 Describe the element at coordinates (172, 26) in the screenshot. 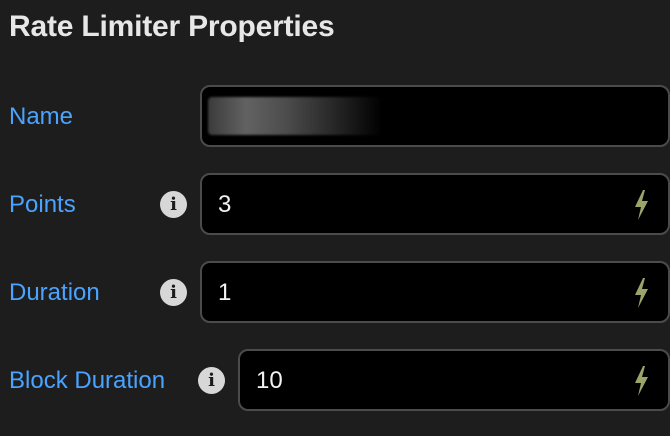

I see `panel-title: Rate Limiter Properties` at that location.